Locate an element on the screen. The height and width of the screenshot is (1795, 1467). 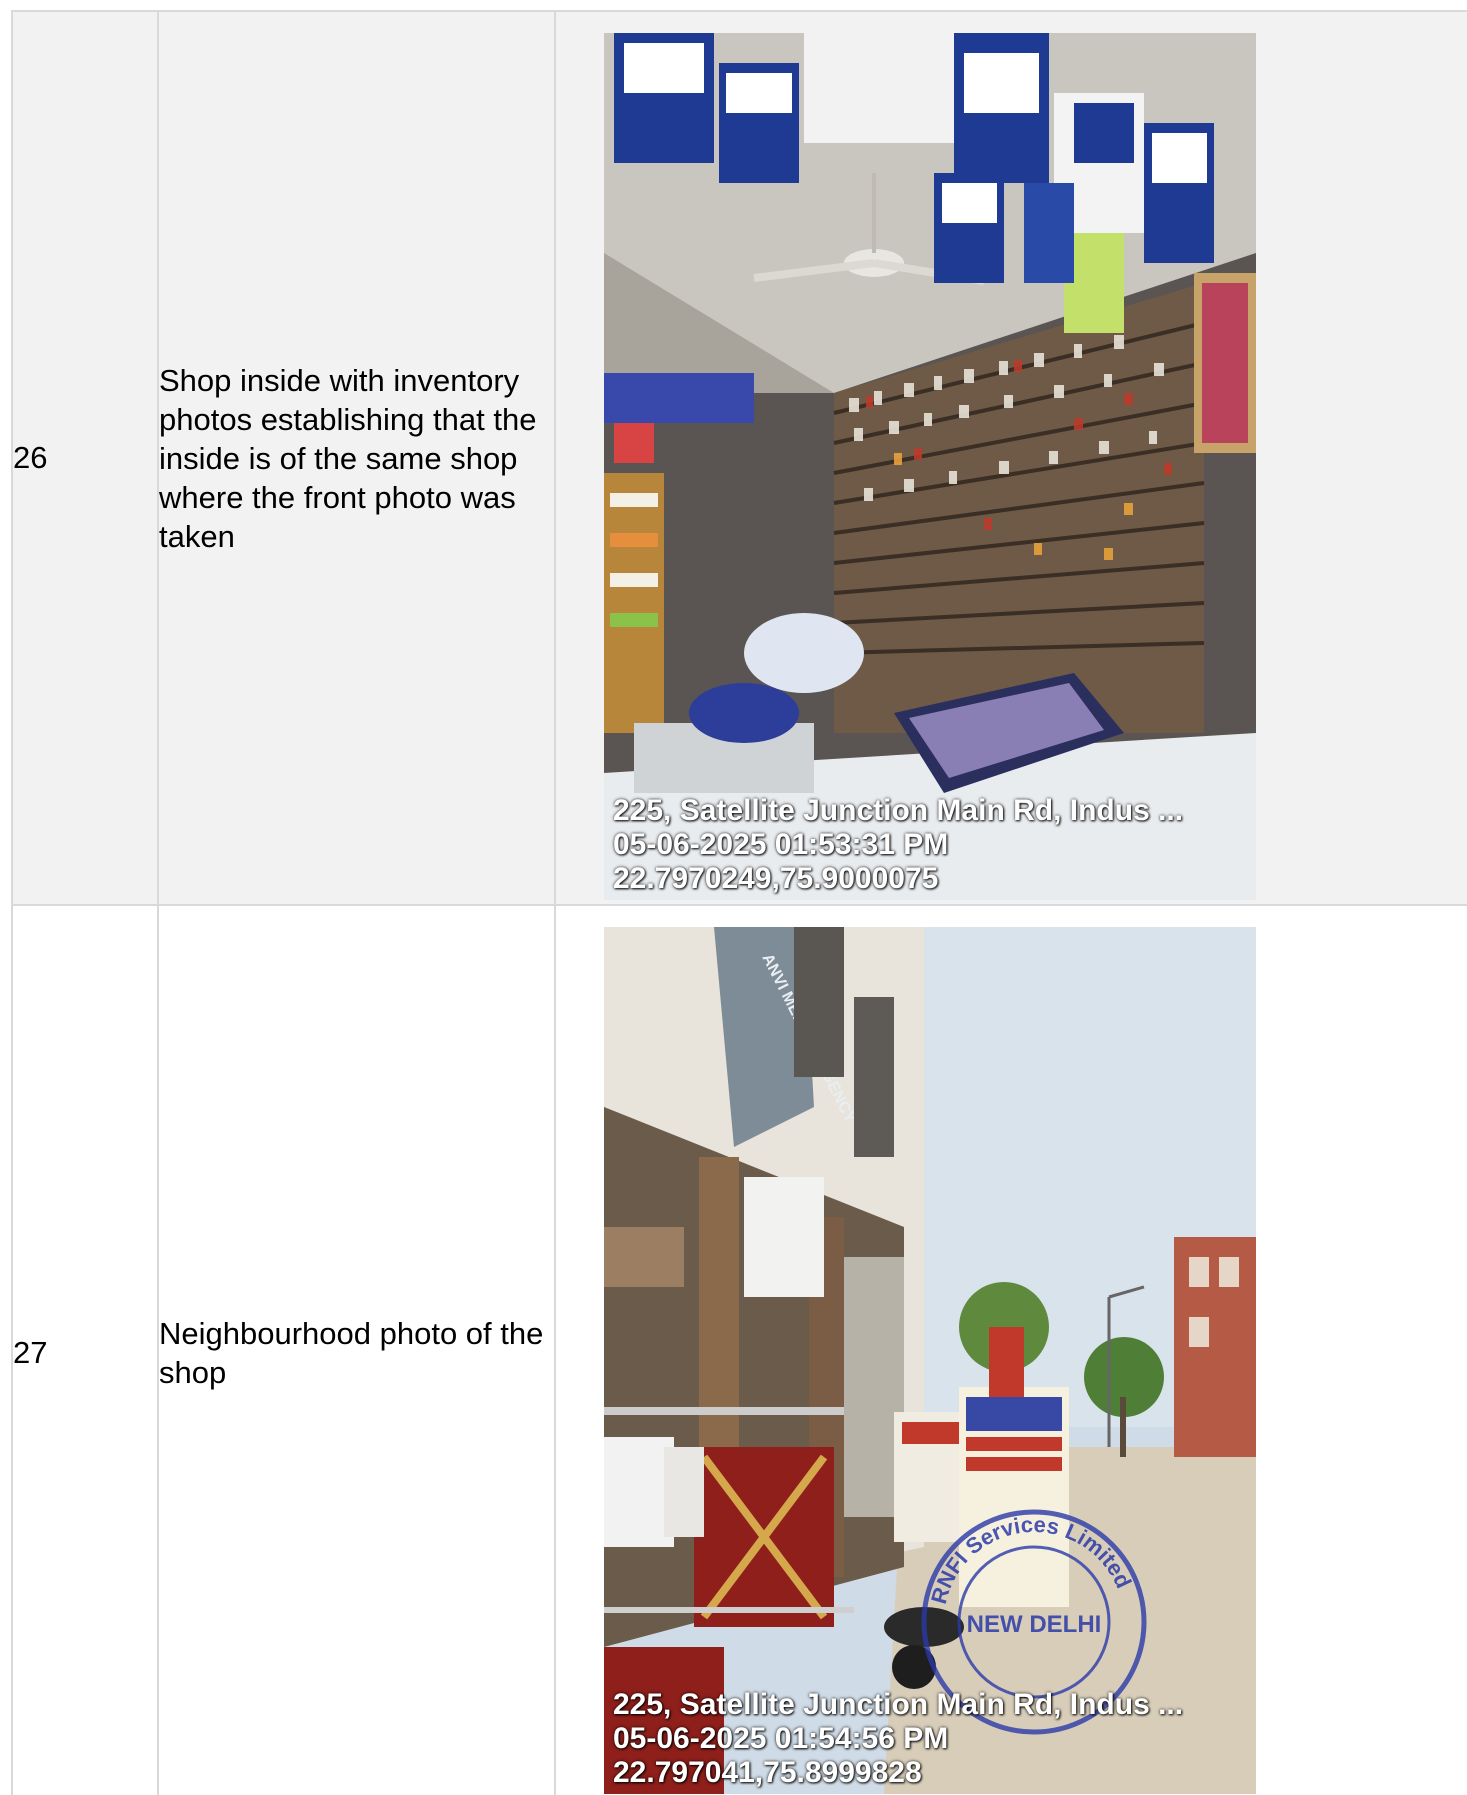
photo-timestamp: 05-06-2025 01:53:31 PM is located at coordinates (781, 844).